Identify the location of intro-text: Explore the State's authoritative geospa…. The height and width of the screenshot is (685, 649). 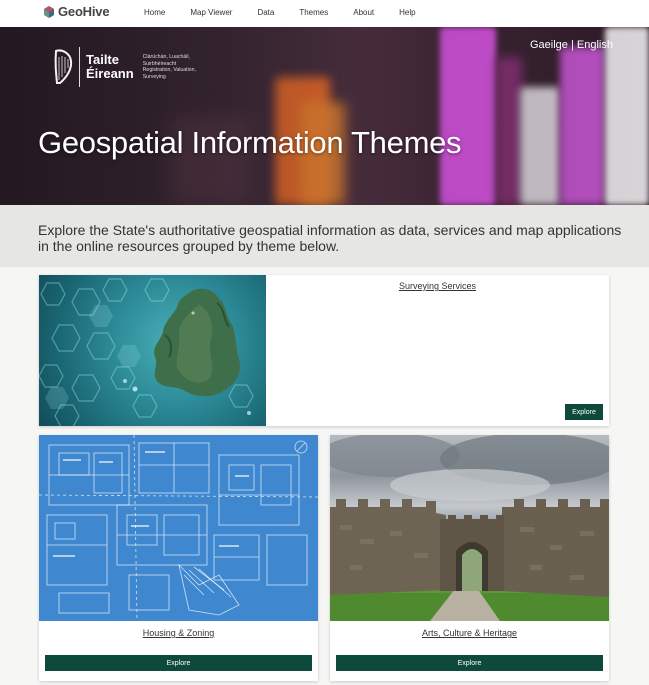
(330, 238).